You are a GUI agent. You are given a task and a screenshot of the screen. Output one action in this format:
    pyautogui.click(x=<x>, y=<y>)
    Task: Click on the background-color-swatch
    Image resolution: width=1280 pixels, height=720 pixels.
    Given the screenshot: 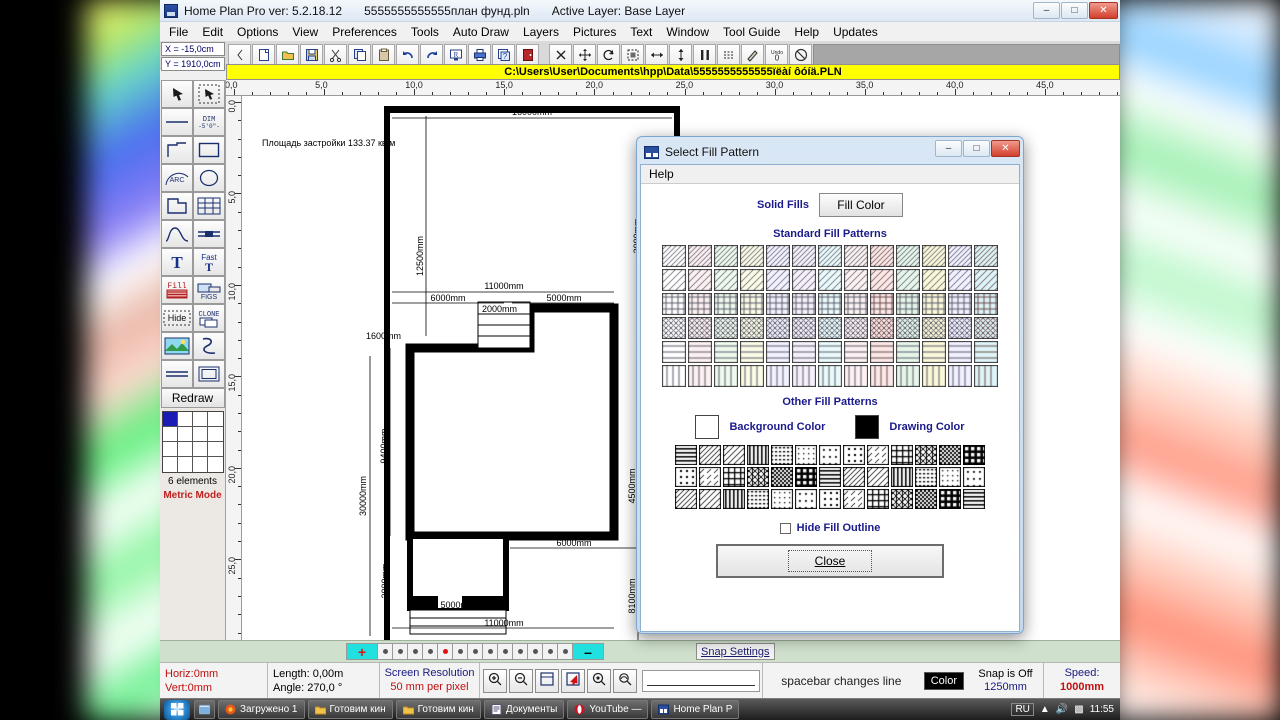 What is the action you would take?
    pyautogui.click(x=707, y=427)
    